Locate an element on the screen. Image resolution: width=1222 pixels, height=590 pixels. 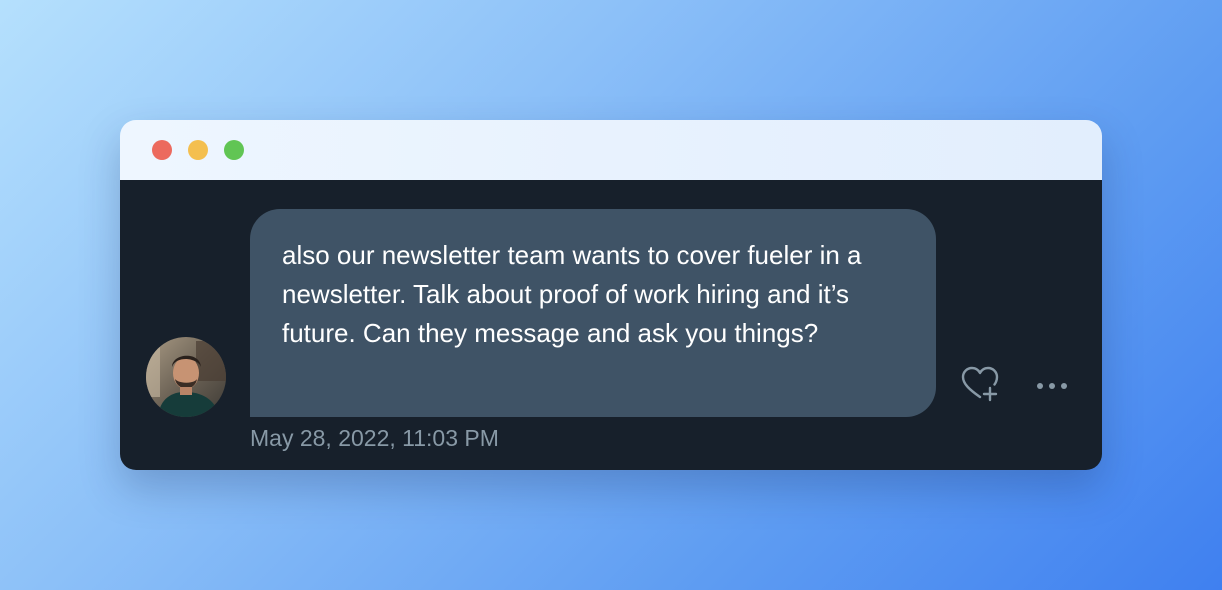
more-options-button is located at coordinates (1052, 386).